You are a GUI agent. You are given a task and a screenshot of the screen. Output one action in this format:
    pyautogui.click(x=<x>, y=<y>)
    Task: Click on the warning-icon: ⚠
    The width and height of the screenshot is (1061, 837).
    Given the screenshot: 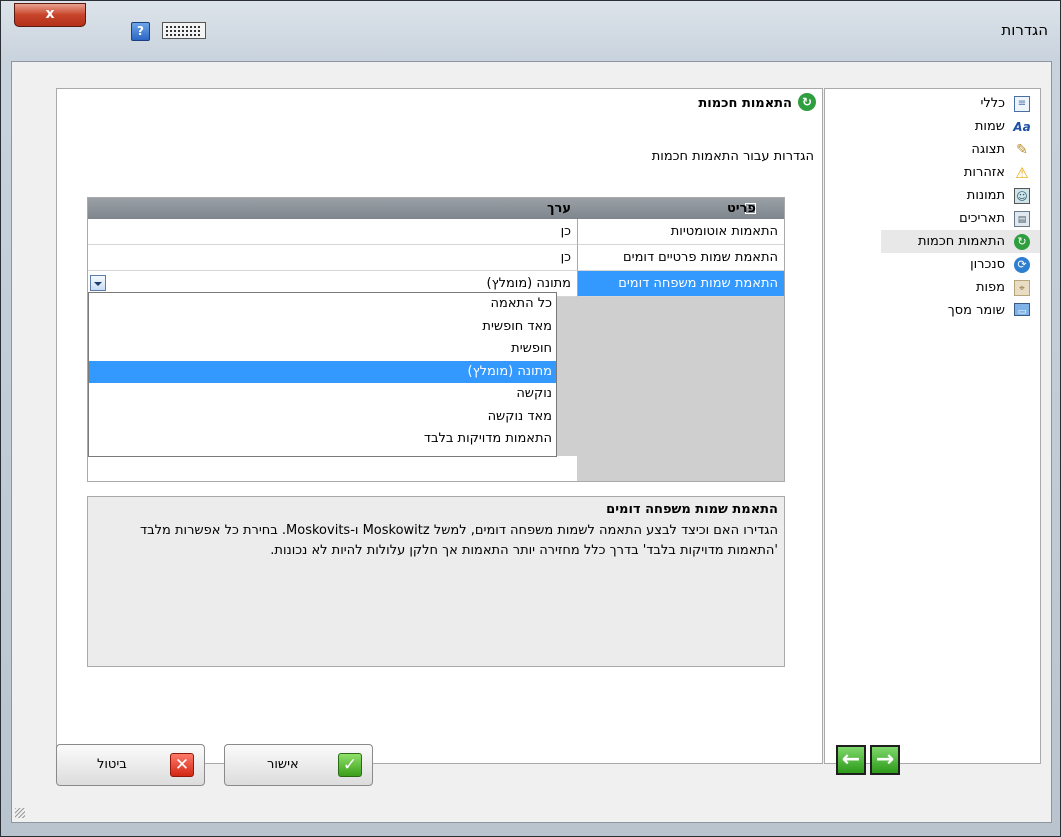 What is the action you would take?
    pyautogui.click(x=1022, y=173)
    